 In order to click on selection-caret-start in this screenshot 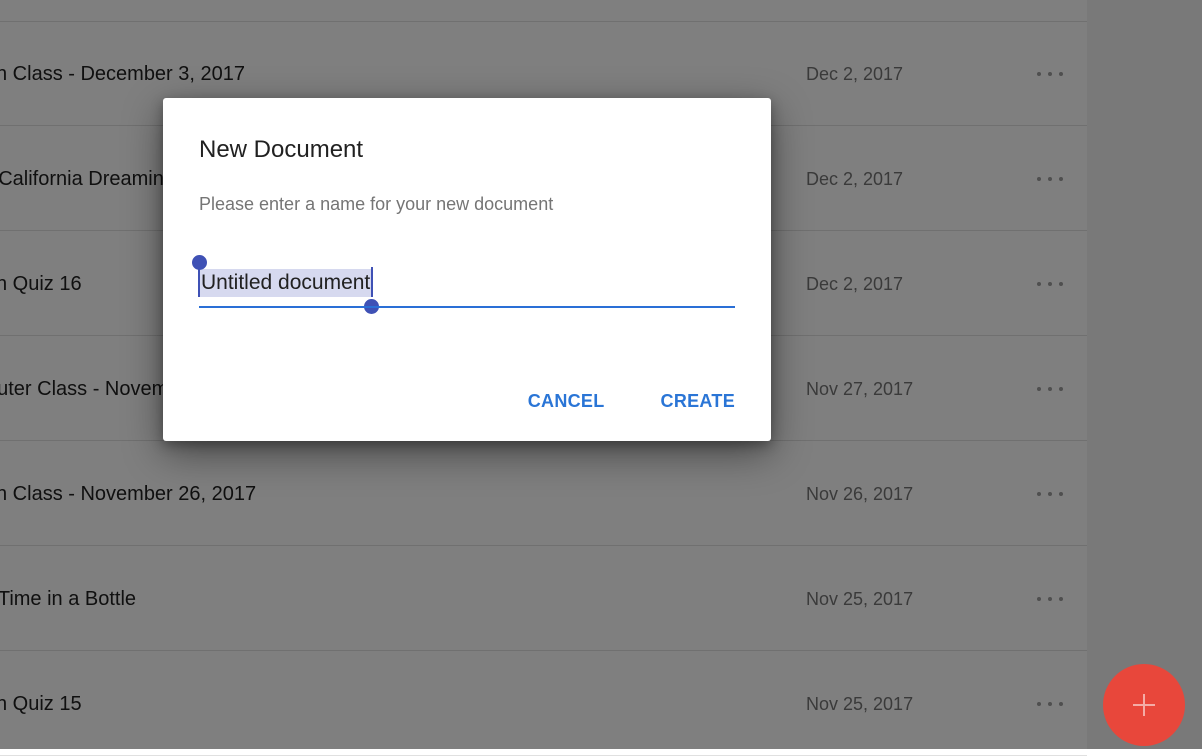, I will do `click(199, 282)`.